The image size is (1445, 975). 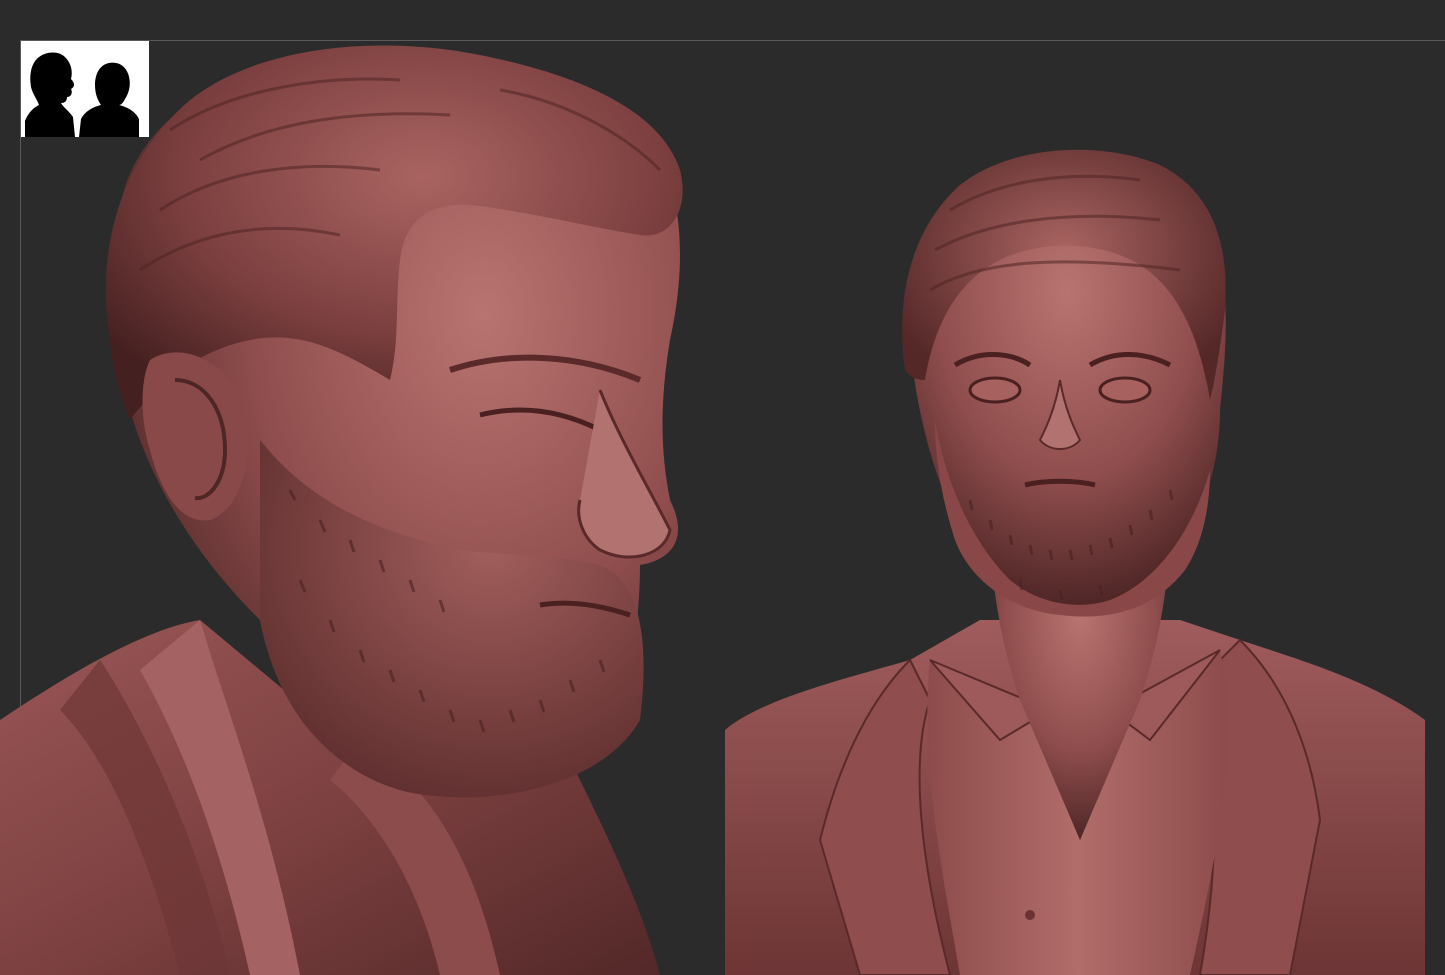 What do you see at coordinates (82, 94) in the screenshot?
I see `silhouette-navigator-icon` at bounding box center [82, 94].